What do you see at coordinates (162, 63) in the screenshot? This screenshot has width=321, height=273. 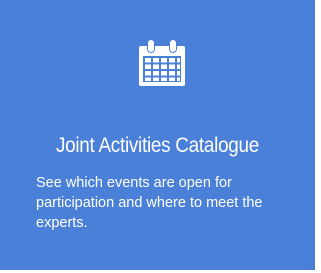 I see `calendar-icon` at bounding box center [162, 63].